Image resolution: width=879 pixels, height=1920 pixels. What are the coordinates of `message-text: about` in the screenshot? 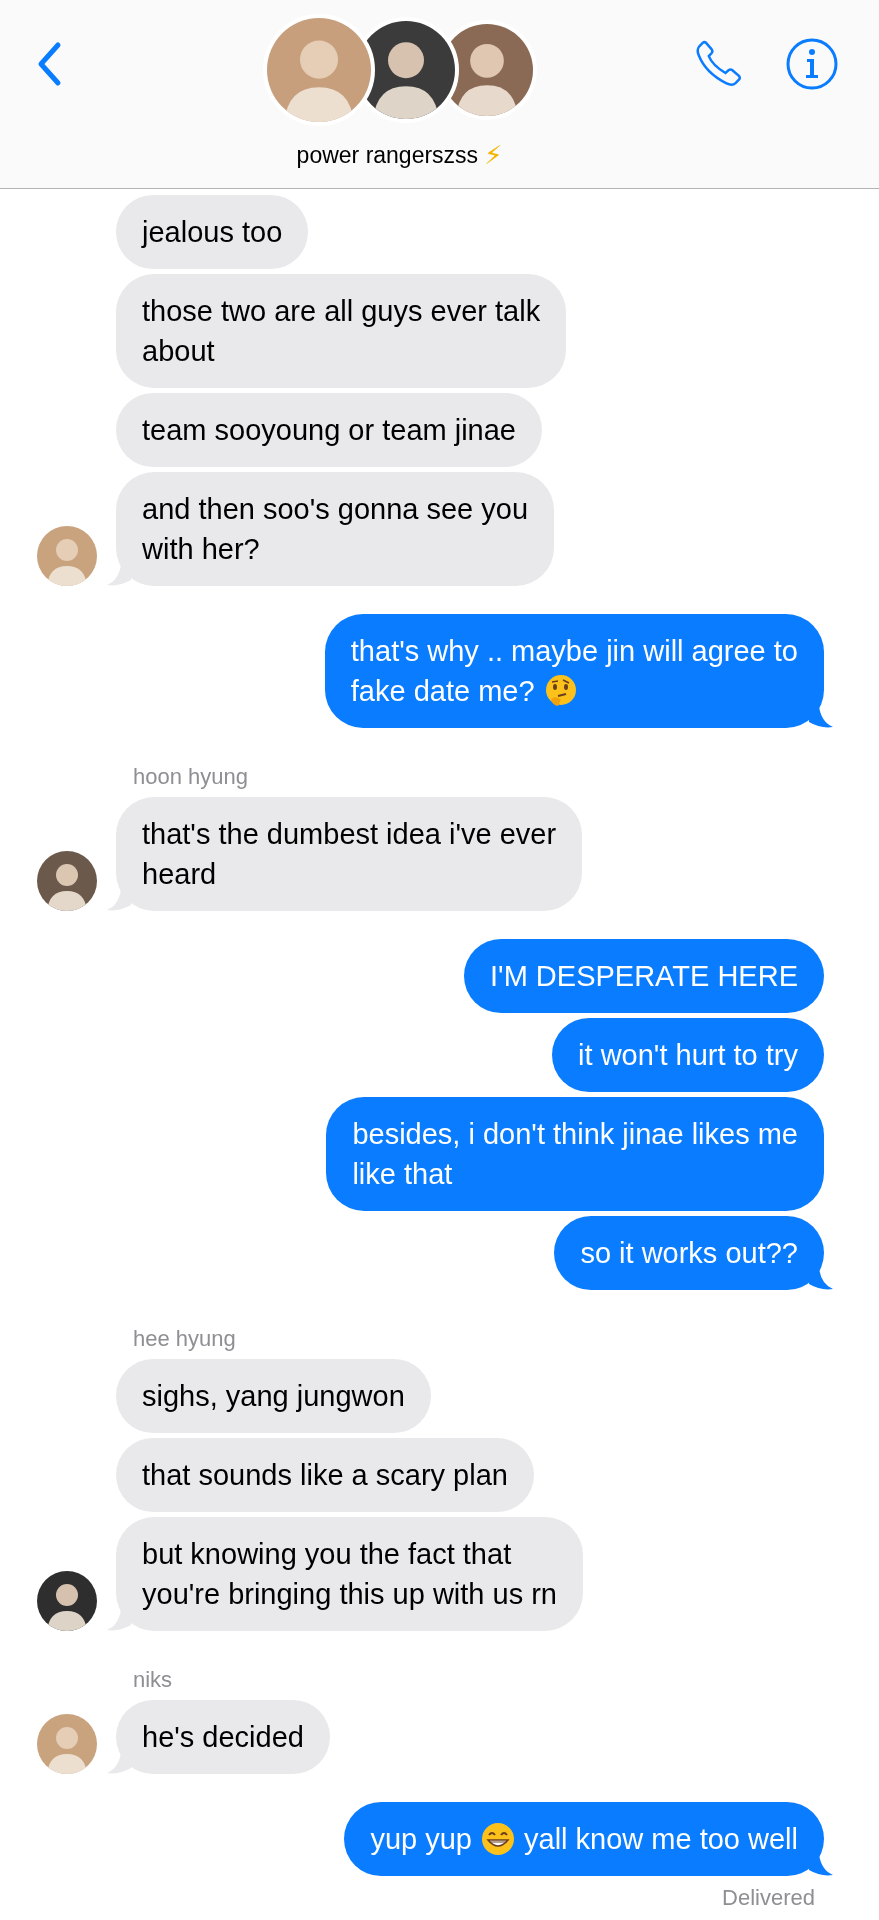 It's located at (178, 351).